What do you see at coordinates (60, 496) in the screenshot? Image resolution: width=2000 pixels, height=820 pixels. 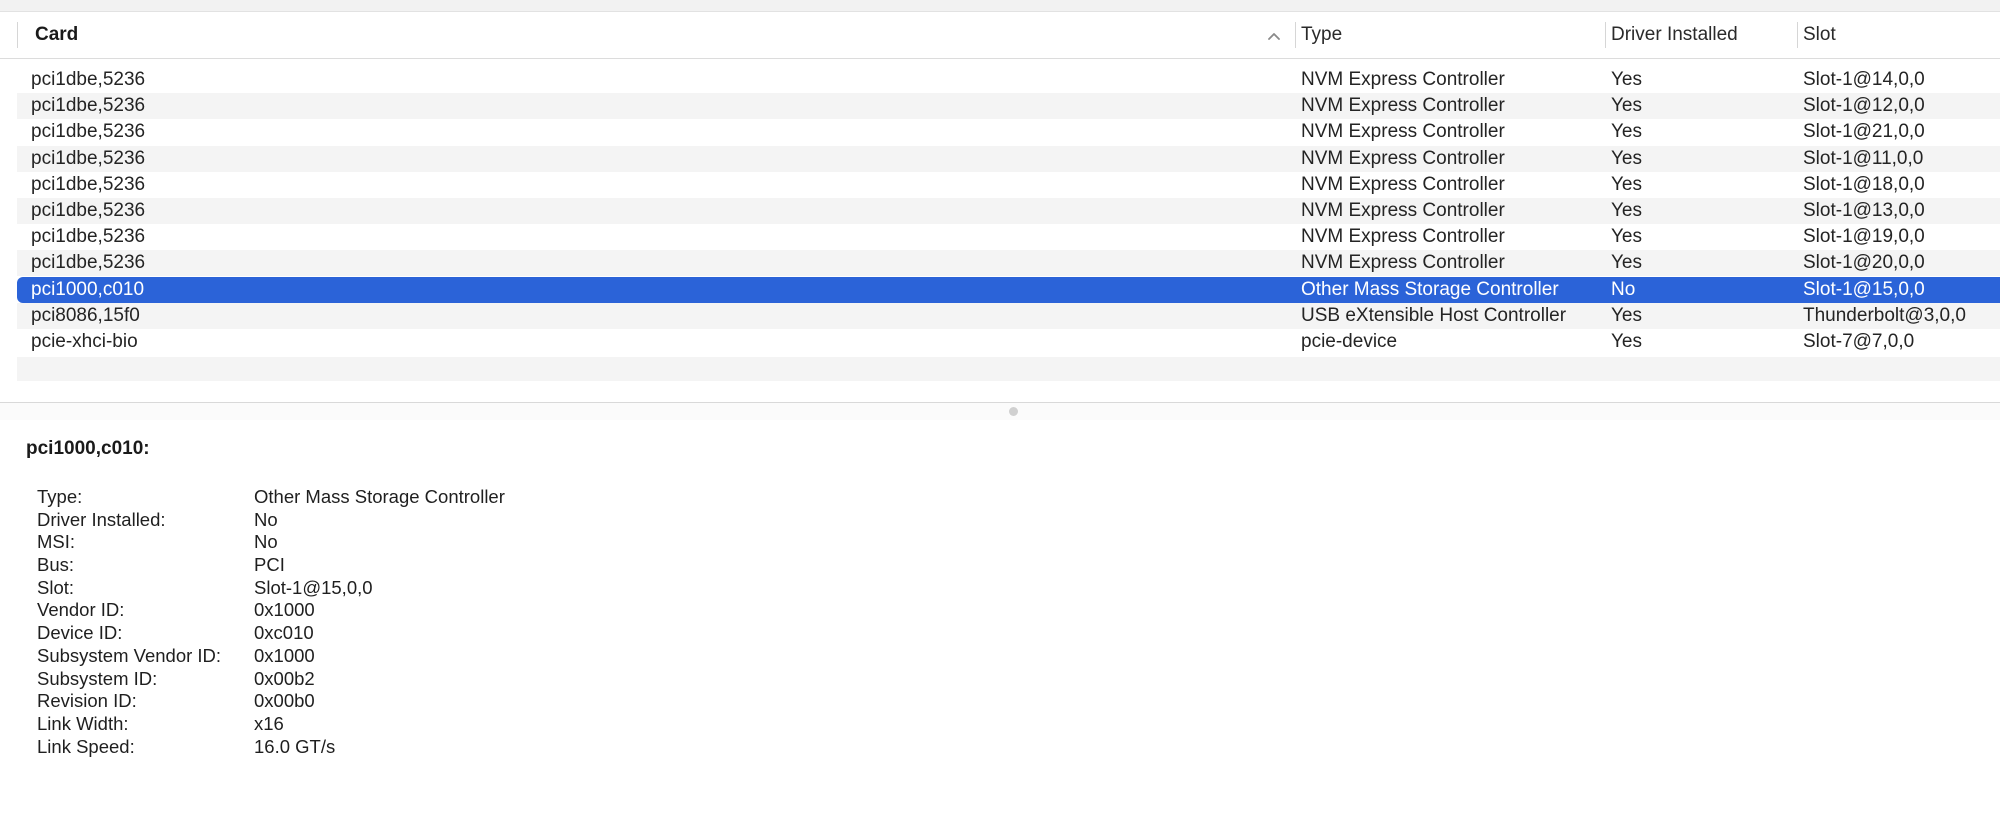 I see `detail-field-label: Type:` at bounding box center [60, 496].